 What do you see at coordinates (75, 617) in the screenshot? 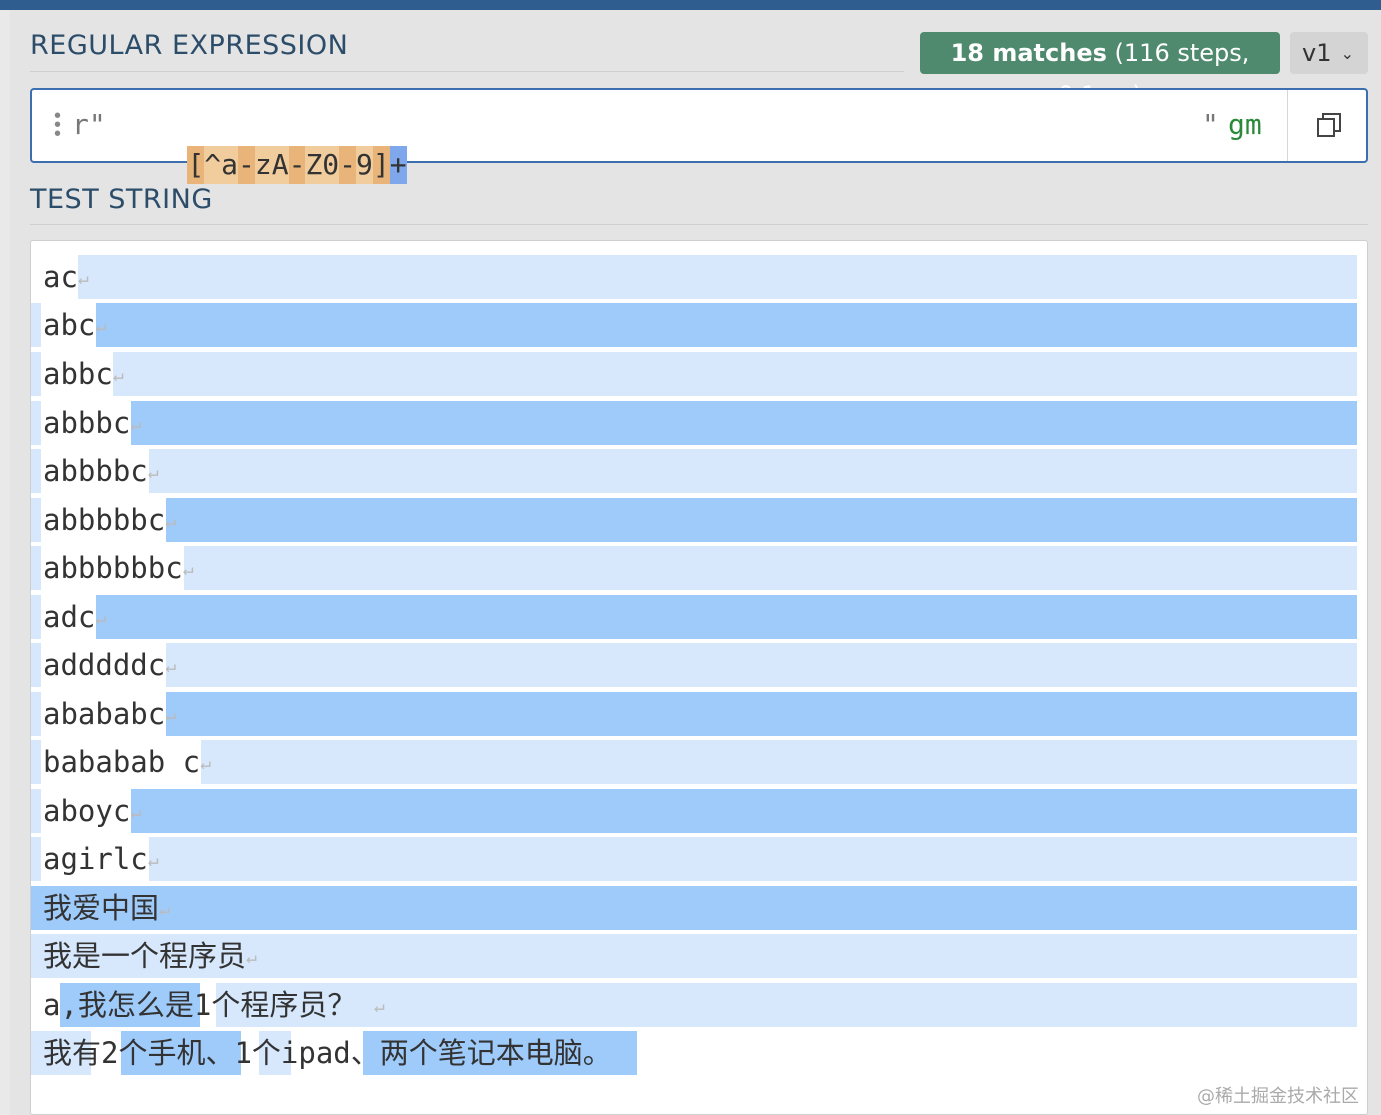
I see `test-line-text: adc↵` at bounding box center [75, 617].